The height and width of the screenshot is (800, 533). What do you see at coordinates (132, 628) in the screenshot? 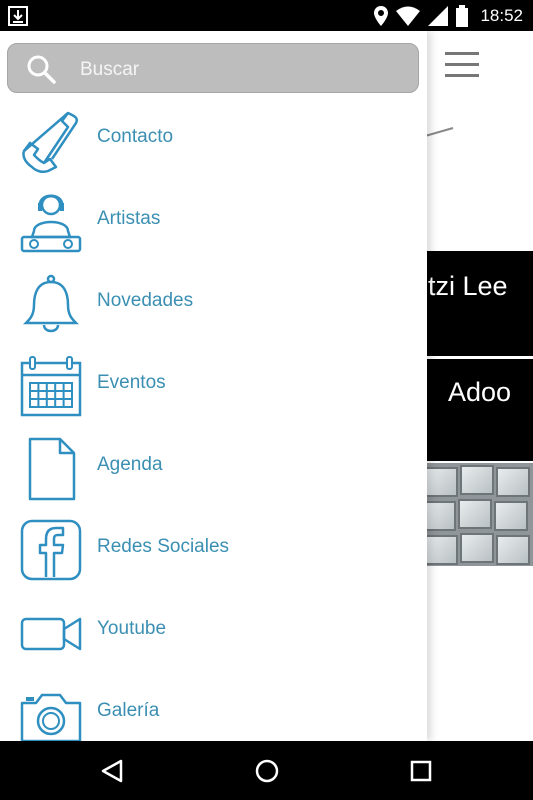
I see `menu-item-label: Youtube` at bounding box center [132, 628].